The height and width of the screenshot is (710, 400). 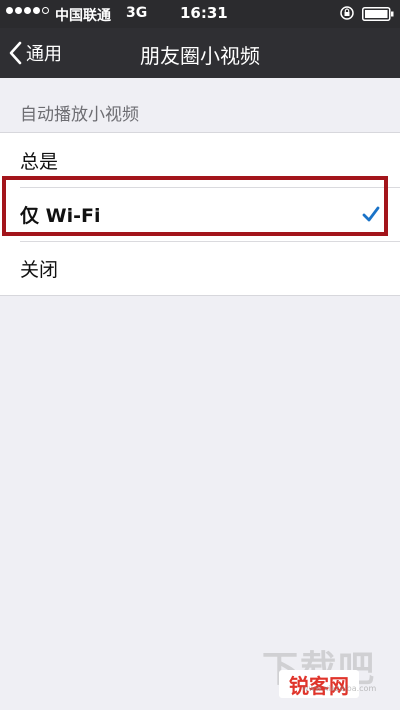 I want to click on section-header: 自动播放小视频, so click(x=79, y=115).